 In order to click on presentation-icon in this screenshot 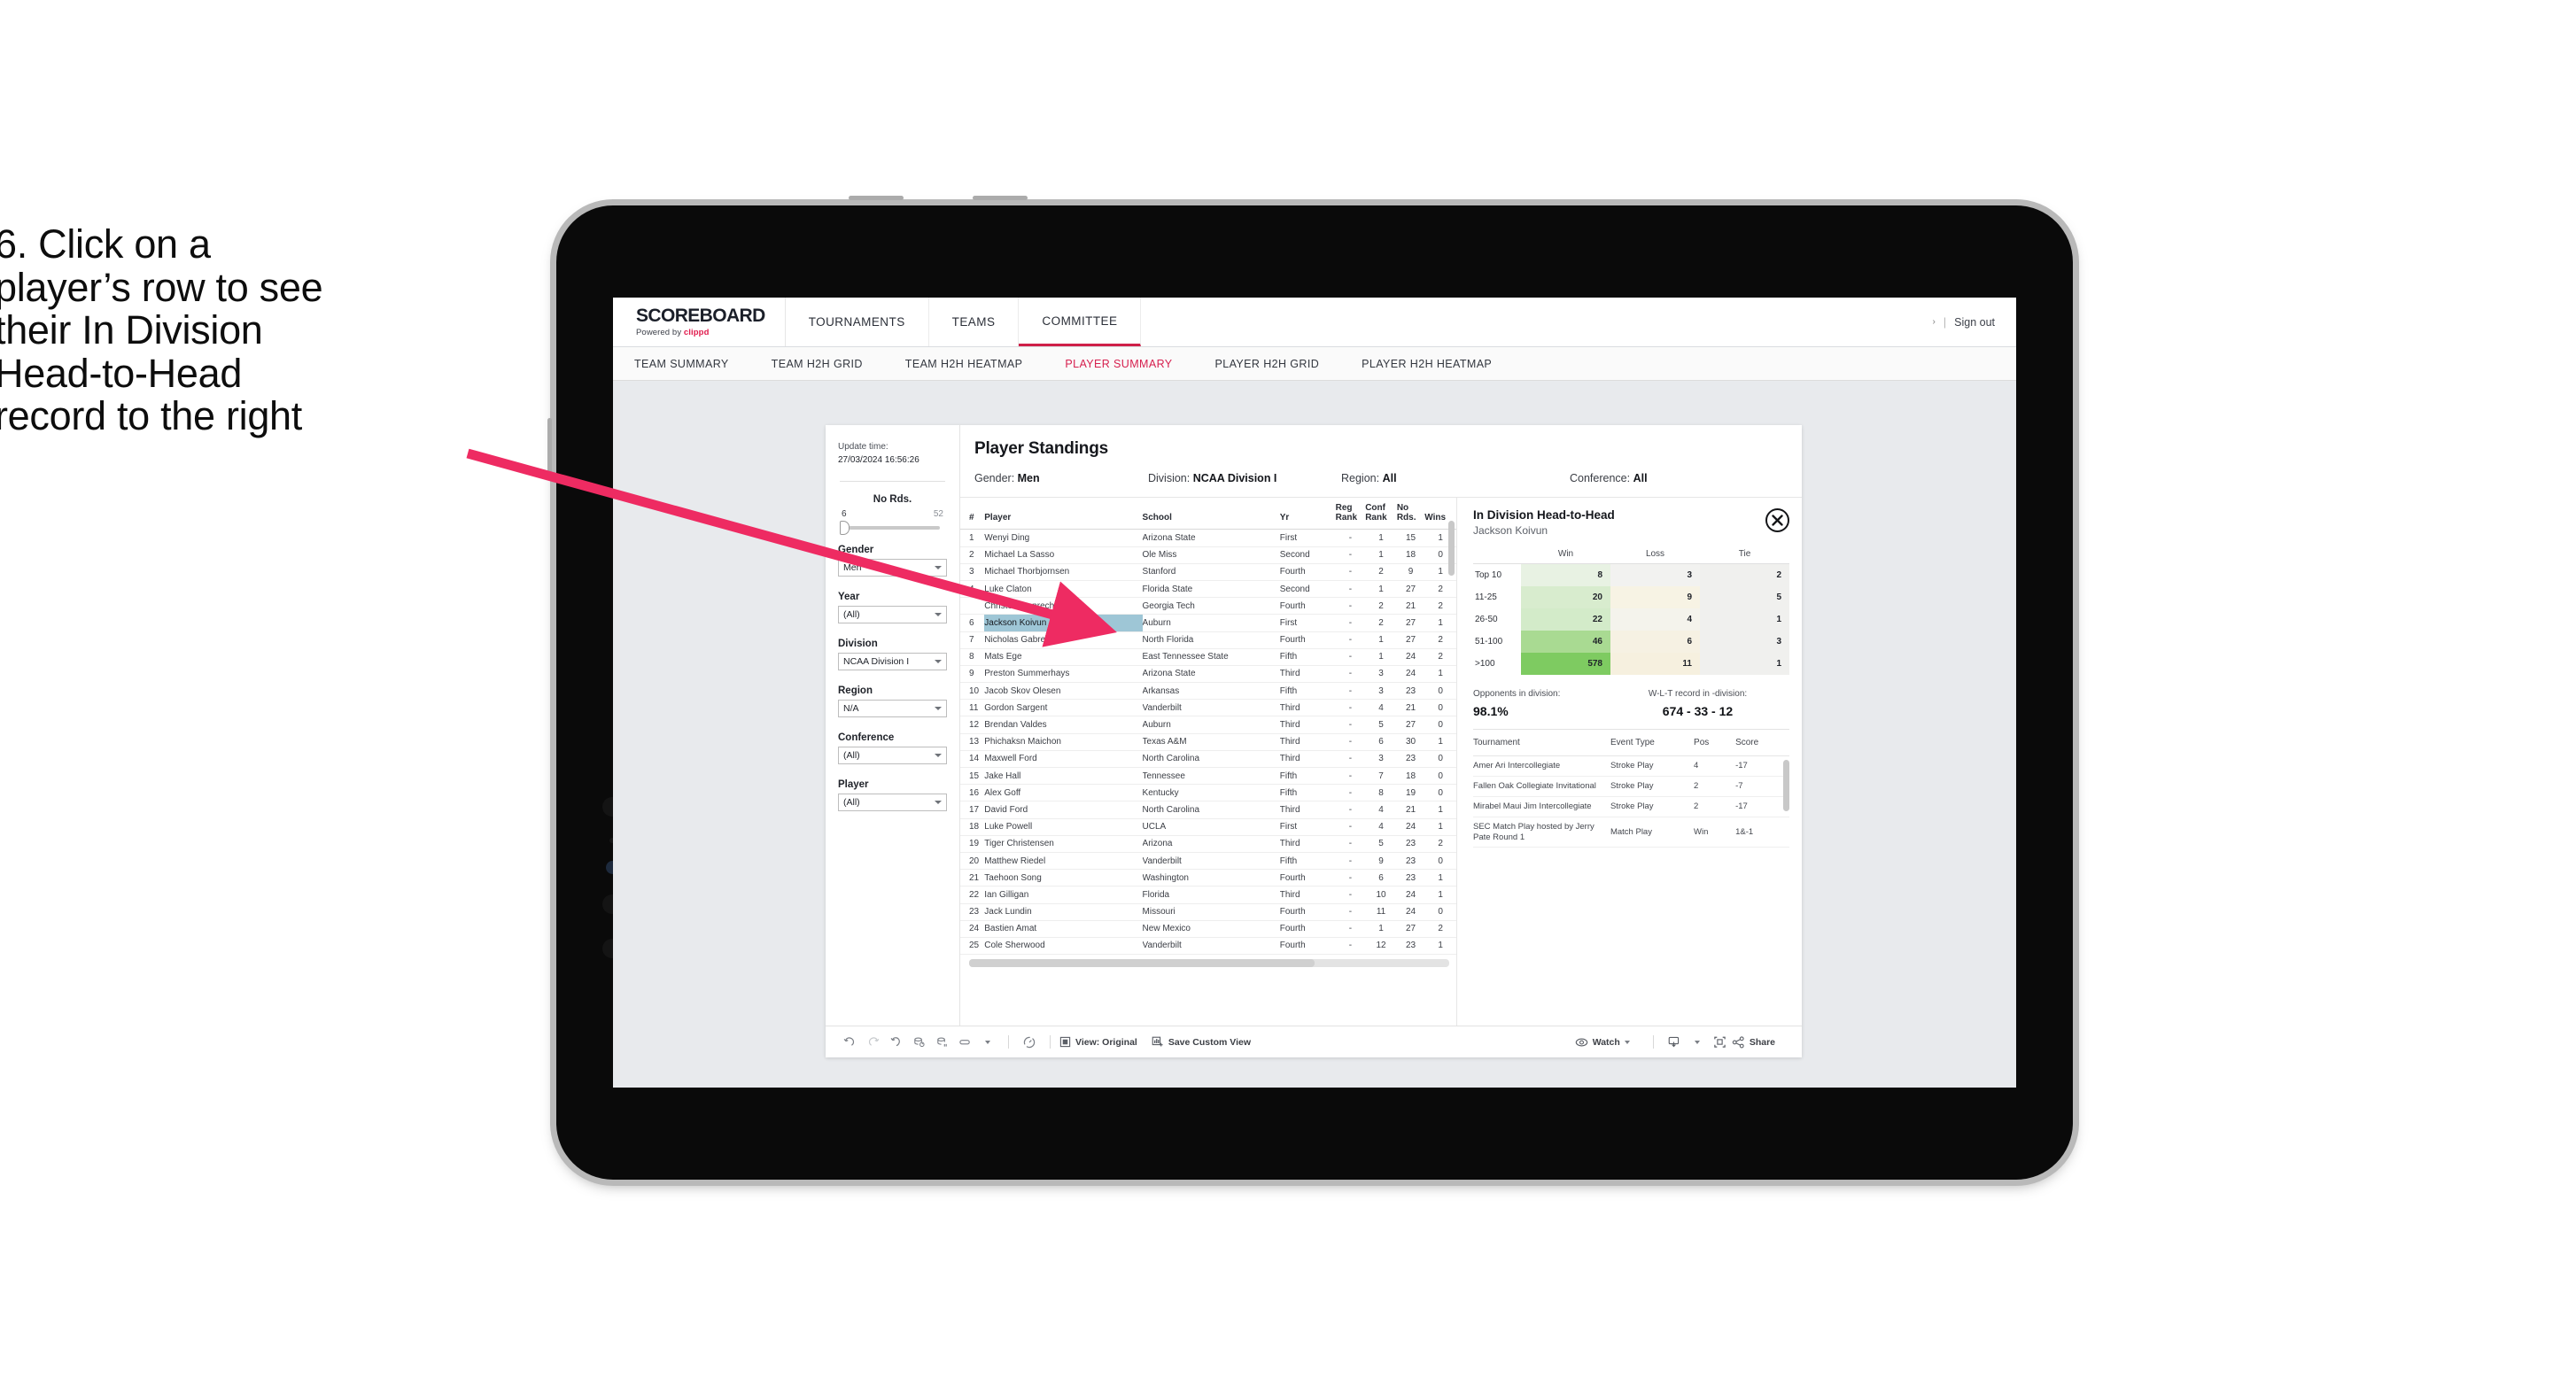, I will do `click(1720, 1042)`.